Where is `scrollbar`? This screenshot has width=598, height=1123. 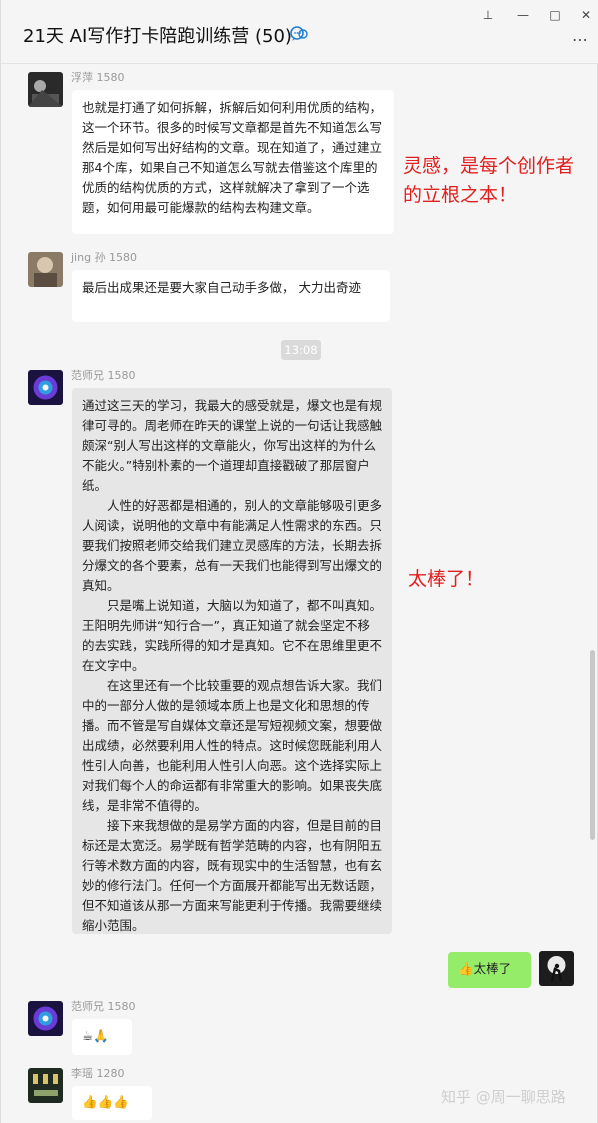
scrollbar is located at coordinates (592, 745).